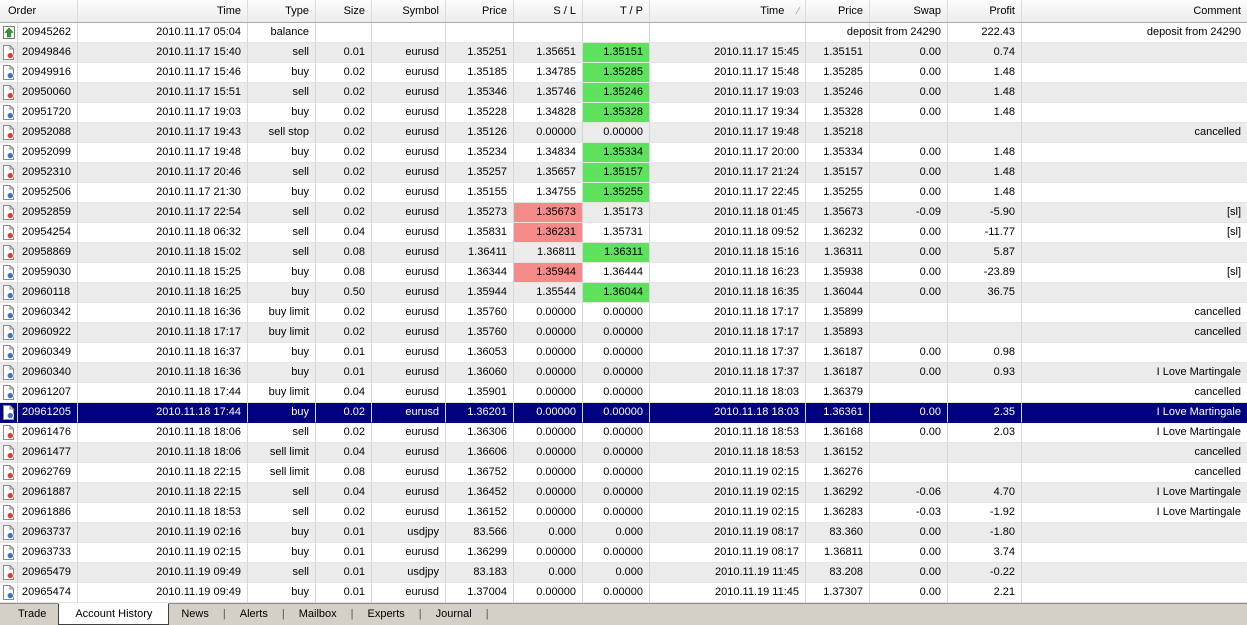 This screenshot has width=1247, height=625. I want to click on cell-price: 1.35831, so click(480, 233).